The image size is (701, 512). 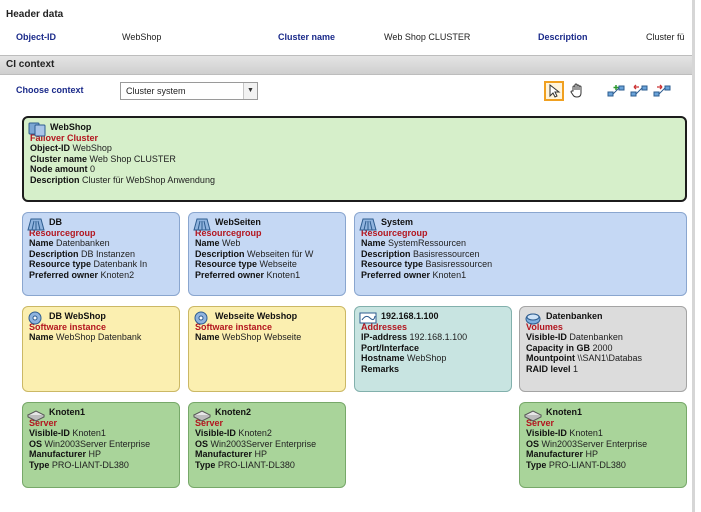 I want to click on field-label: Cluster name, so click(x=59, y=158).